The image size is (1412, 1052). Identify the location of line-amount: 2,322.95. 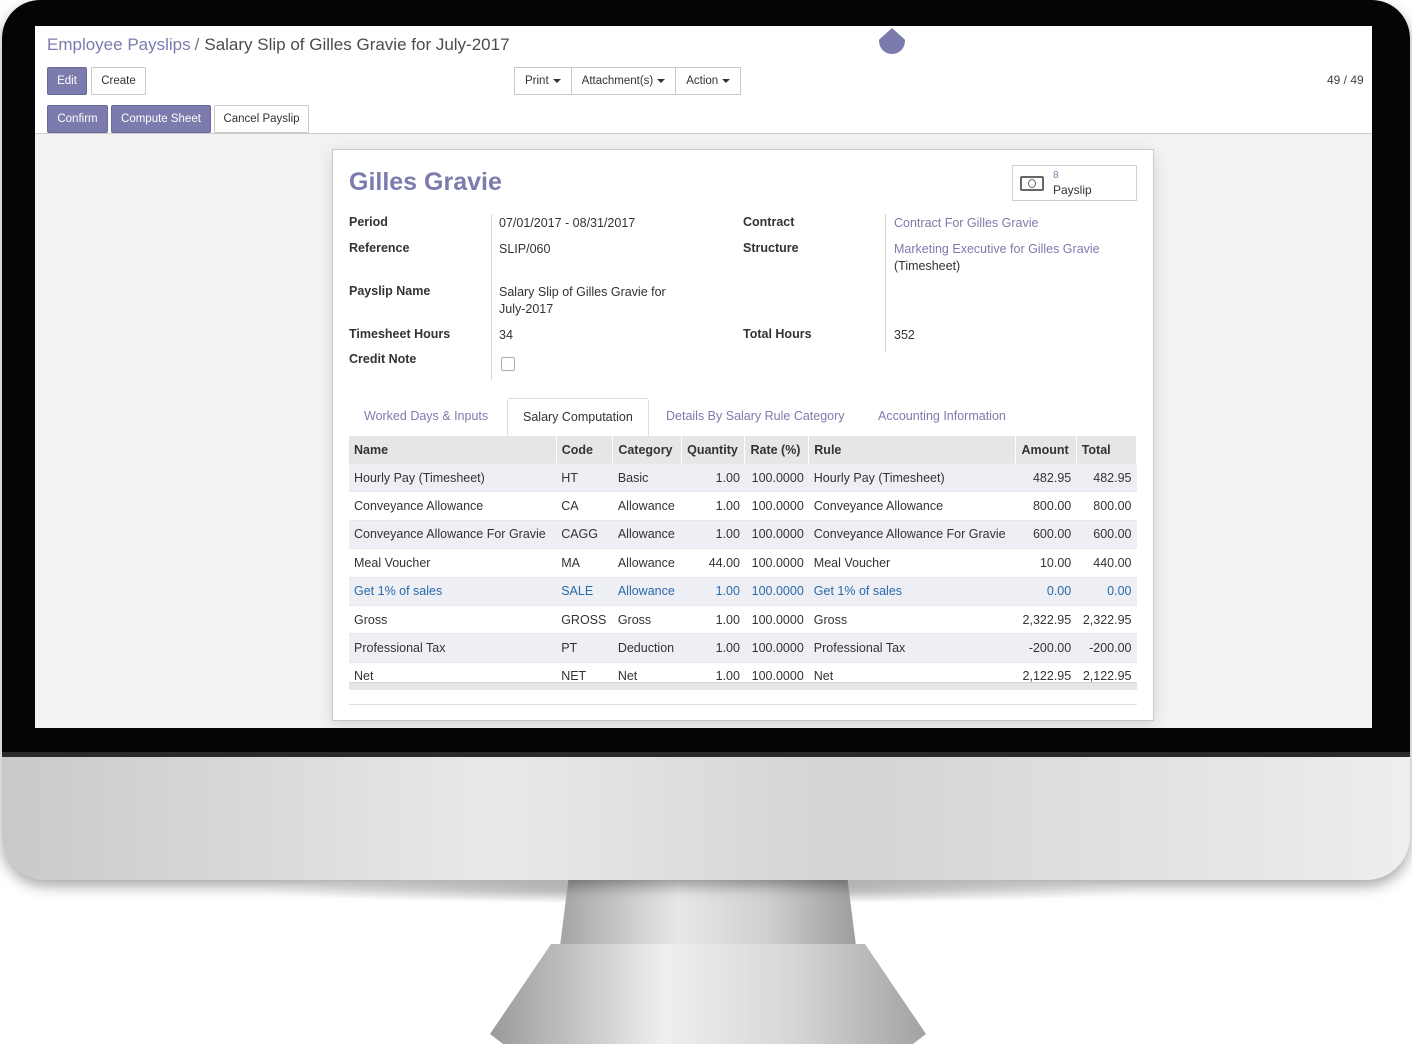
(1046, 619).